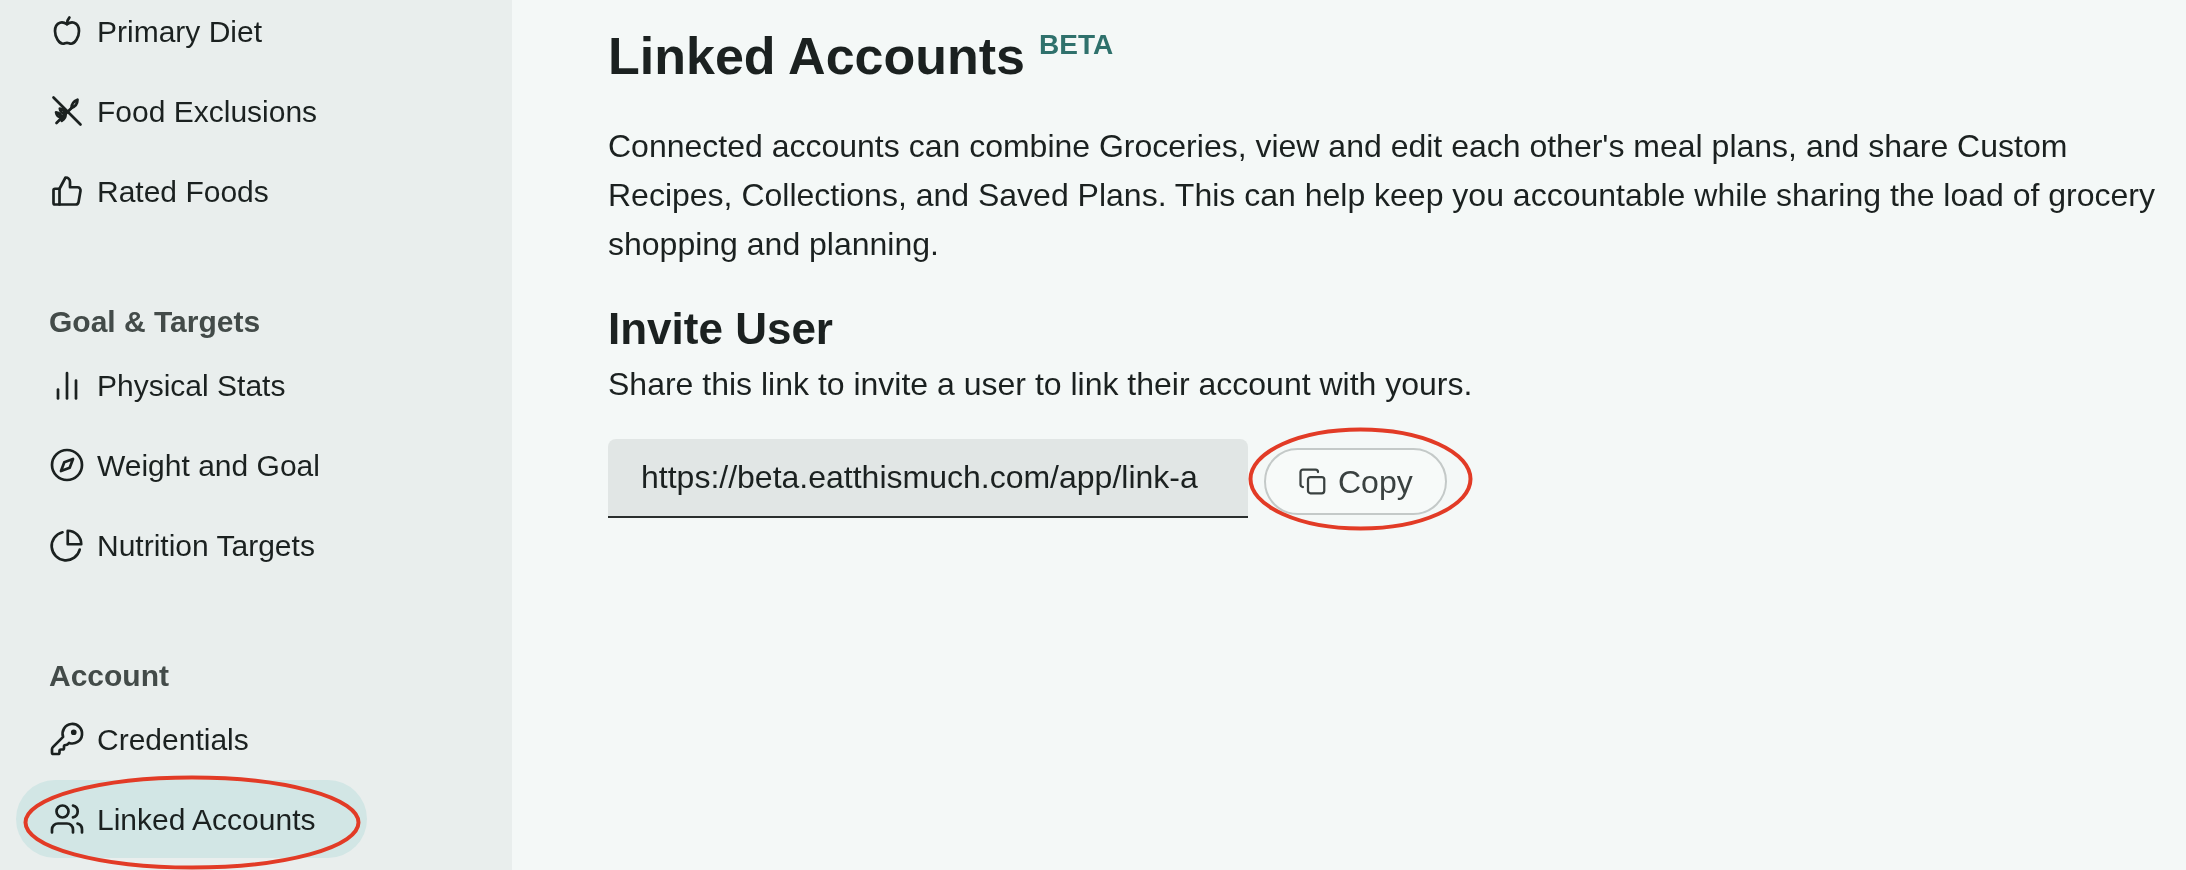 This screenshot has height=870, width=2186. What do you see at coordinates (720, 329) in the screenshot?
I see `section-heading: Invite User` at bounding box center [720, 329].